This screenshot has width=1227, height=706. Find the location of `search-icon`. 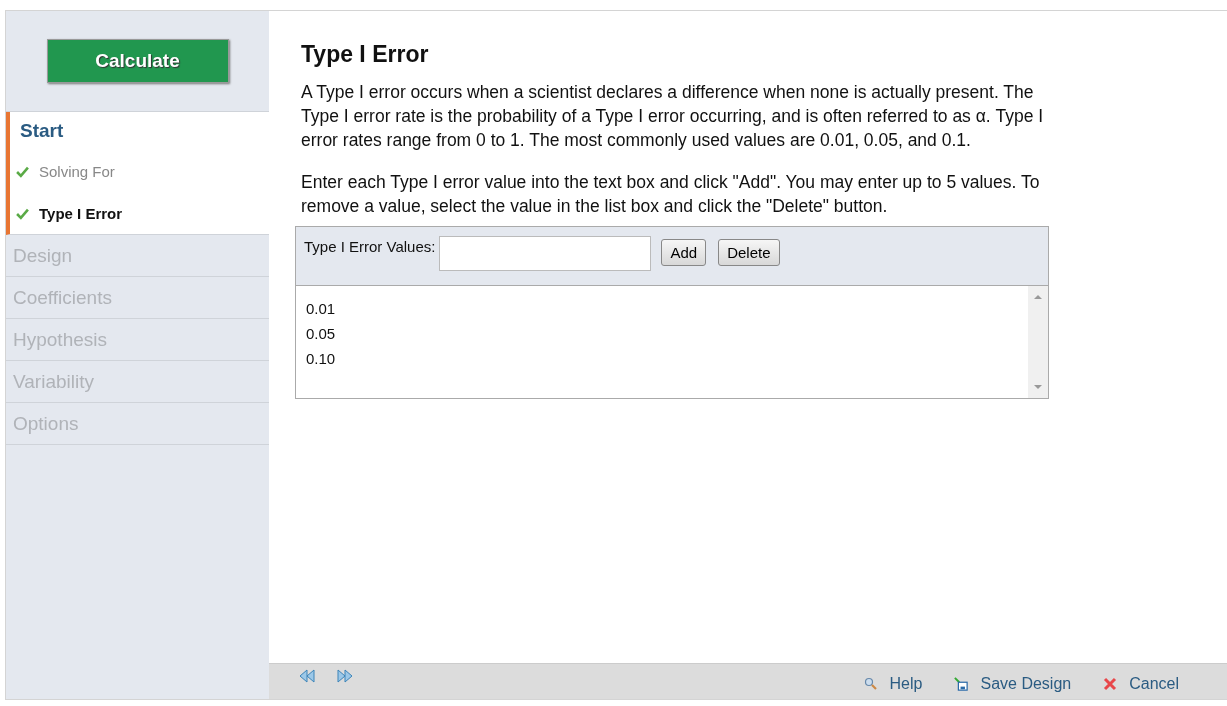

search-icon is located at coordinates (870, 683).